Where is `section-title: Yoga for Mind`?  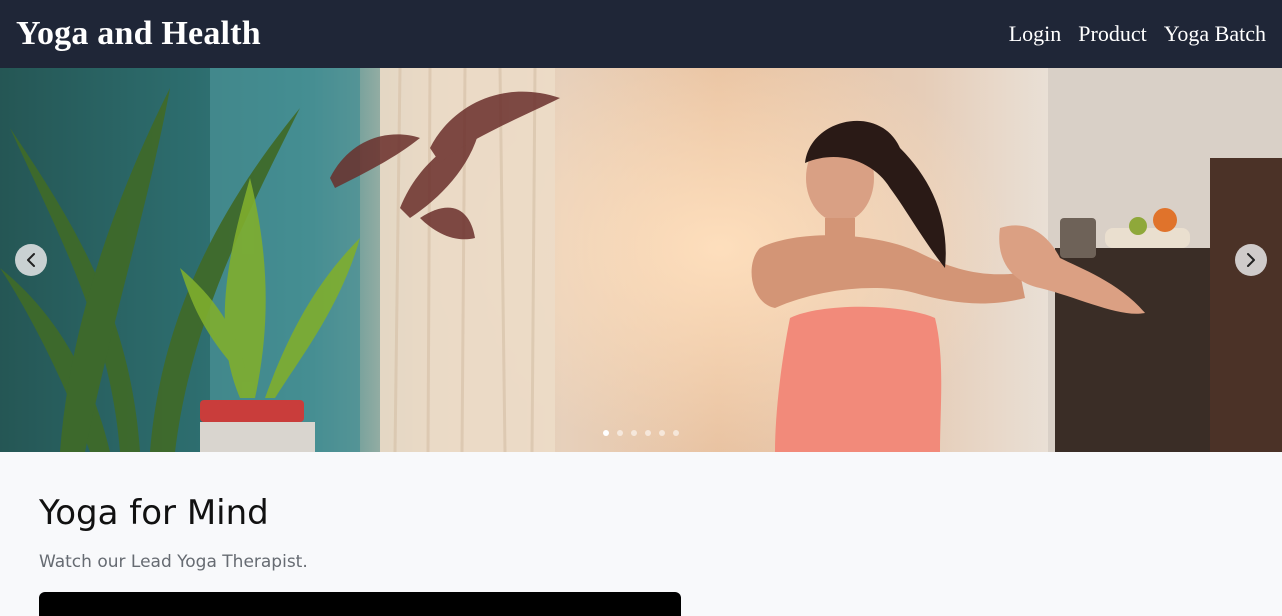
section-title: Yoga for Mind is located at coordinates (154, 513).